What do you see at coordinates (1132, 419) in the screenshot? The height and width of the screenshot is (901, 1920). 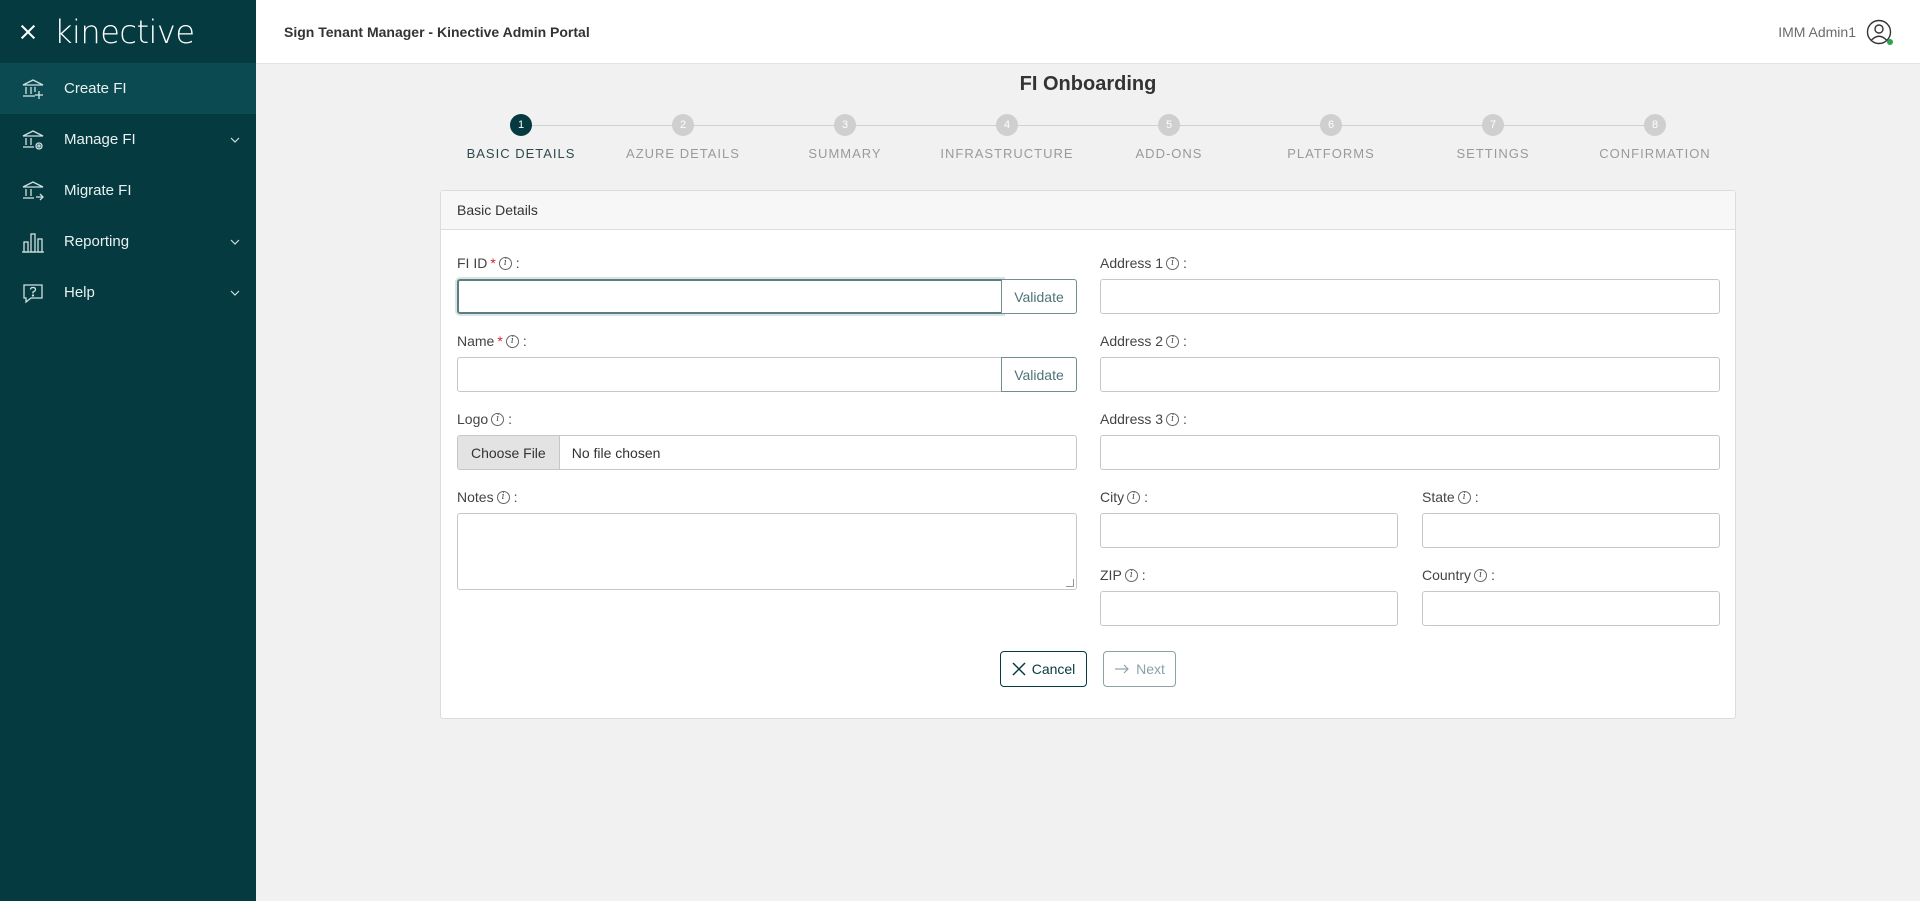 I see `field-label: Address 3` at bounding box center [1132, 419].